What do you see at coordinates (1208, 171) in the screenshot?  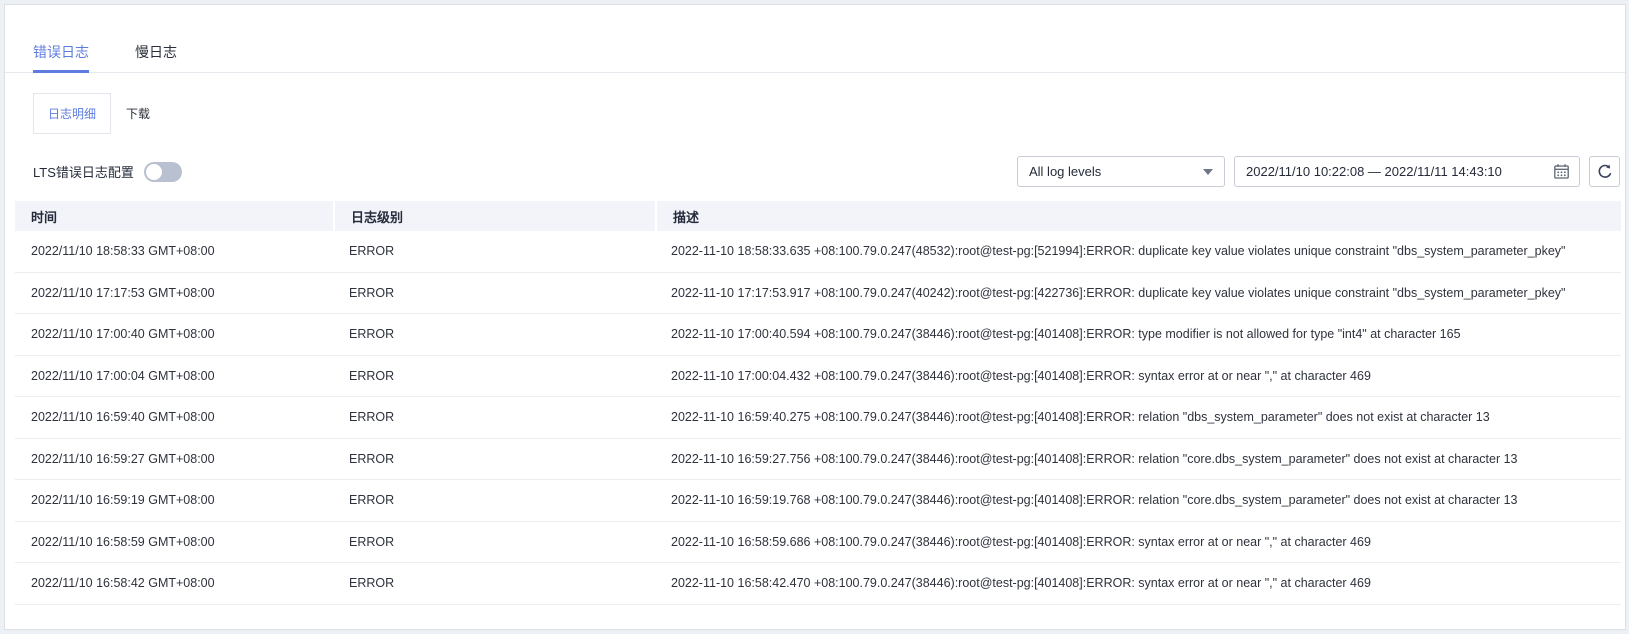 I see `chevron-down-icon` at bounding box center [1208, 171].